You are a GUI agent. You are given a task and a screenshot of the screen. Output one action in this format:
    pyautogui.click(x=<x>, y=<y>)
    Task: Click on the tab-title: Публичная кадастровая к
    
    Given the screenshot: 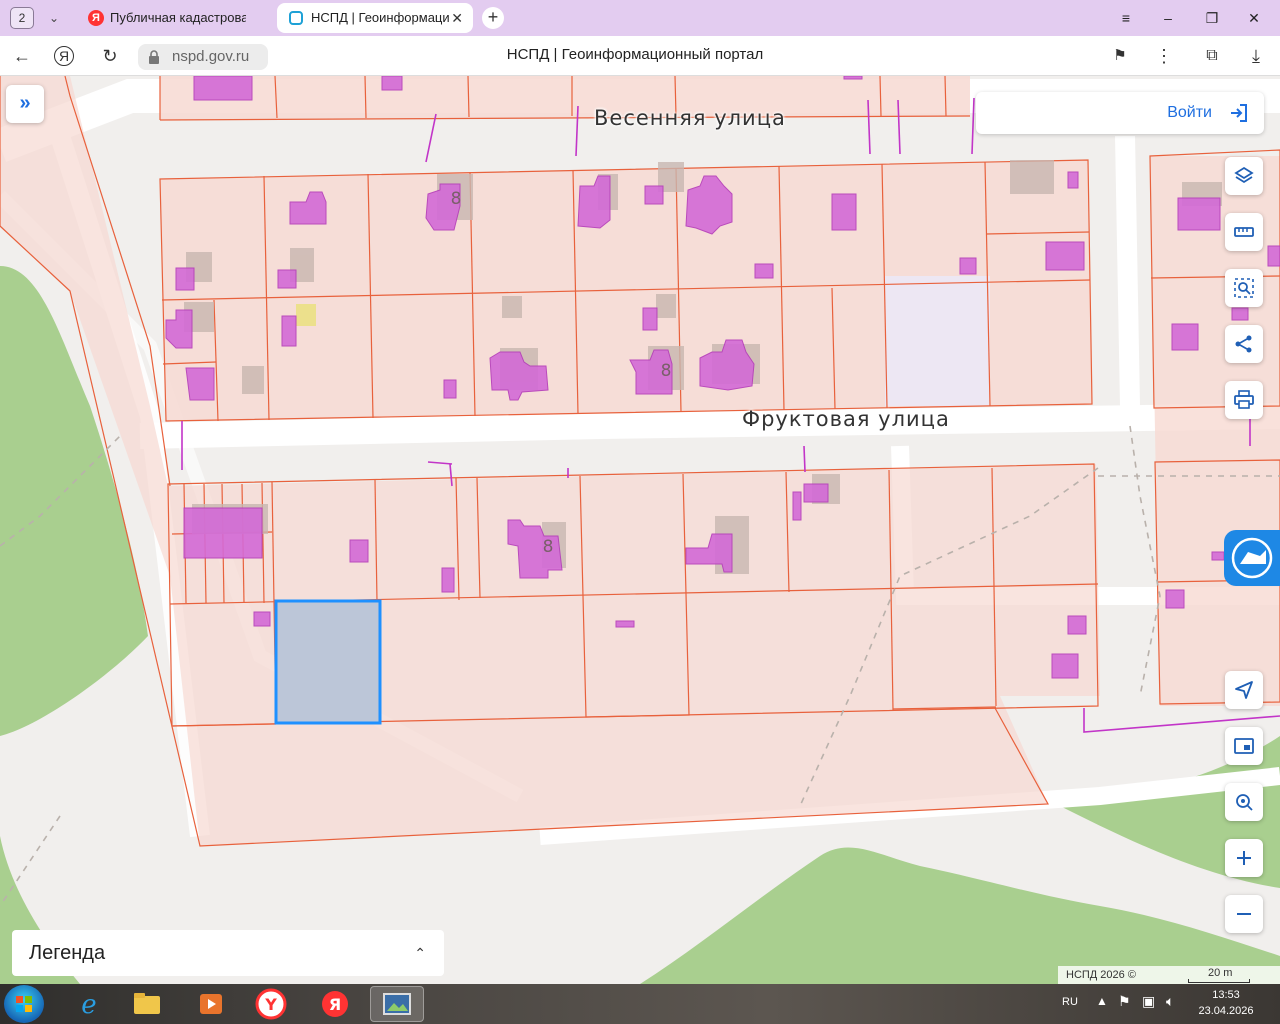 What is the action you would take?
    pyautogui.click(x=178, y=17)
    